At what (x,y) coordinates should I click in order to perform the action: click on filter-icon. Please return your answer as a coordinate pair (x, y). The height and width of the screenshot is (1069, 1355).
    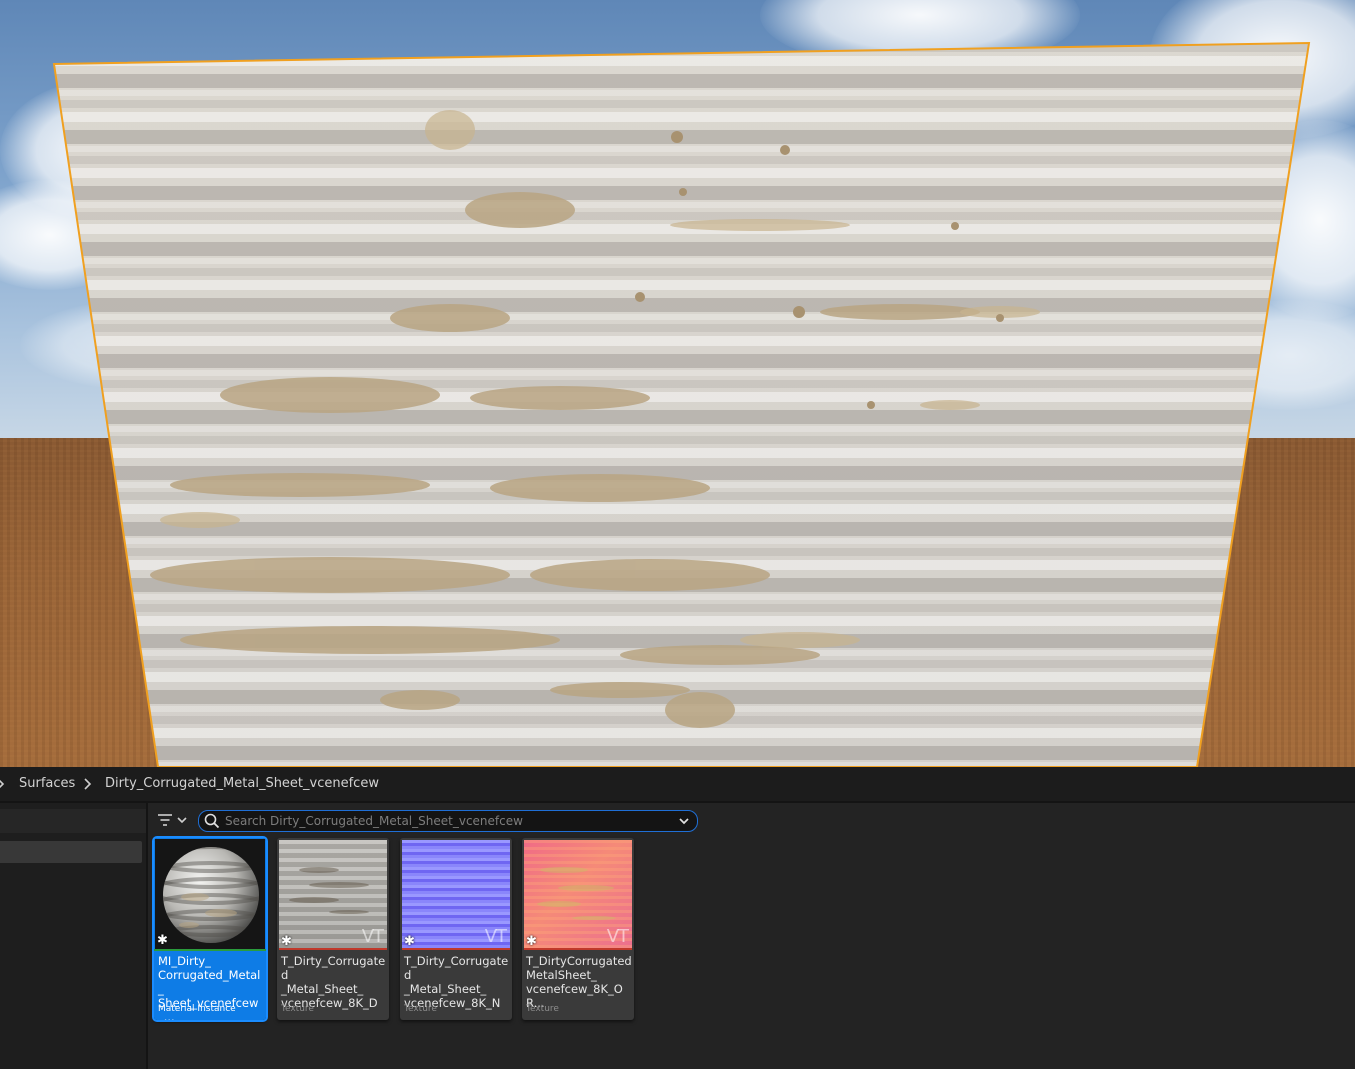
    Looking at the image, I should click on (172, 820).